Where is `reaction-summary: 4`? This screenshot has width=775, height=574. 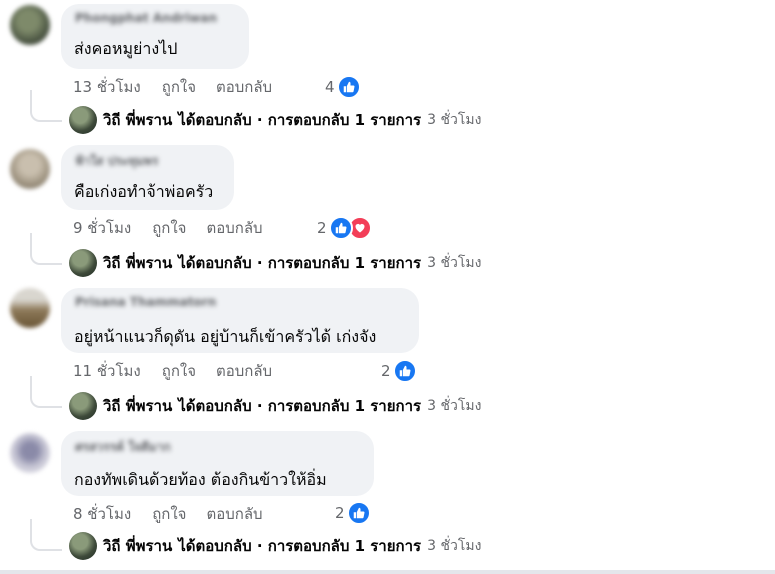
reaction-summary: 4 is located at coordinates (343, 87).